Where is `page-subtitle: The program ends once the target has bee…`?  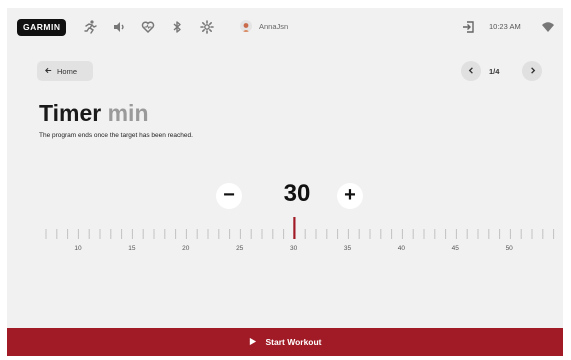
page-subtitle: The program ends once the target has bee… is located at coordinates (116, 135).